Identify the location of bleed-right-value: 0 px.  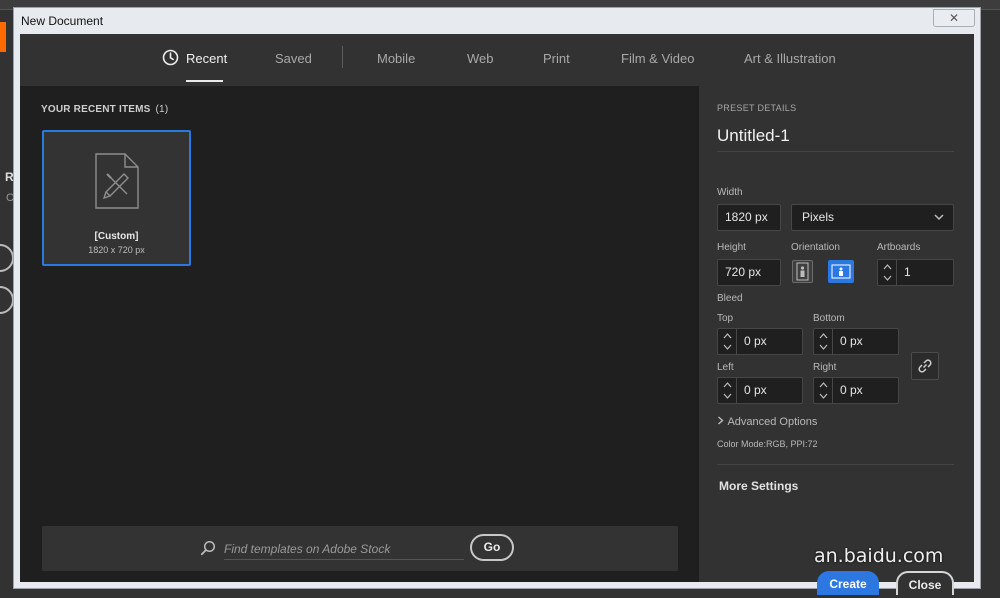
(851, 390).